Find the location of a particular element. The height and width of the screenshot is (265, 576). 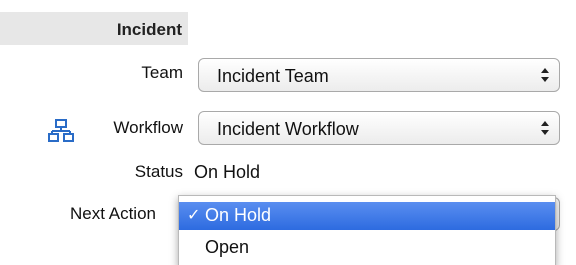

next-action-label: Next Action is located at coordinates (113, 213).